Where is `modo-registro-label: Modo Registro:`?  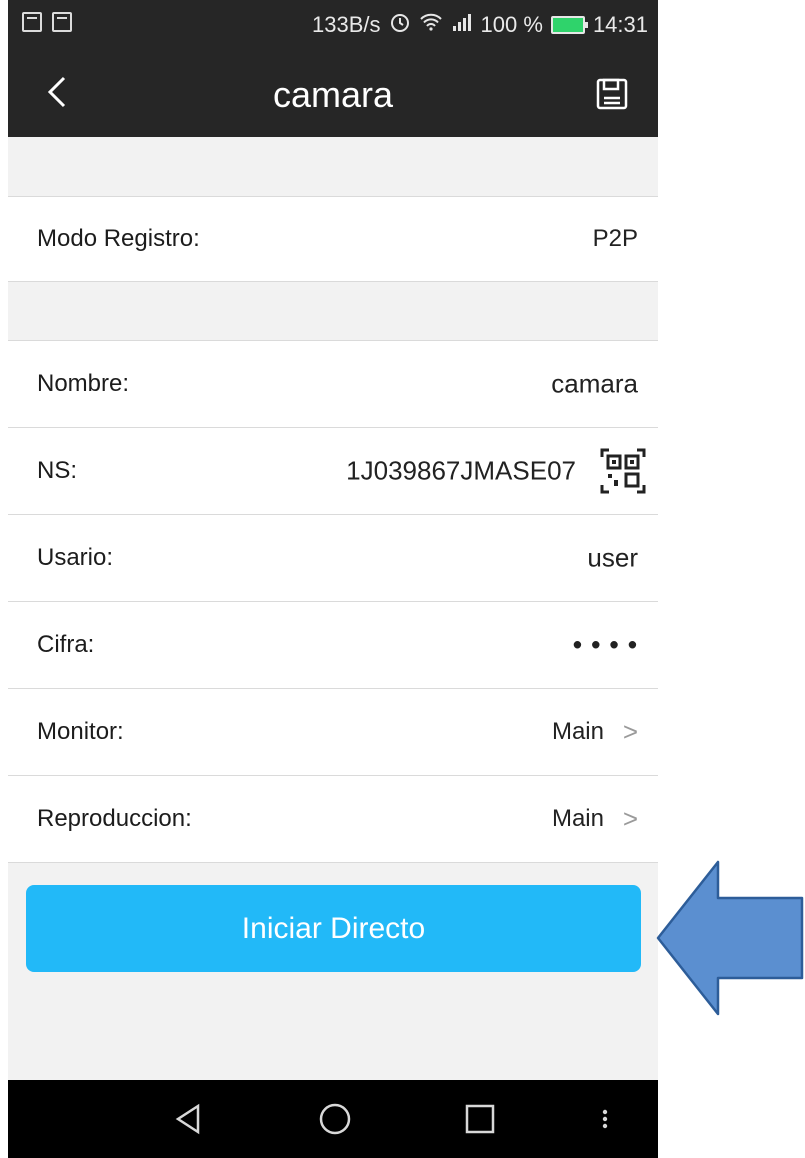
modo-registro-label: Modo Registro: is located at coordinates (118, 238).